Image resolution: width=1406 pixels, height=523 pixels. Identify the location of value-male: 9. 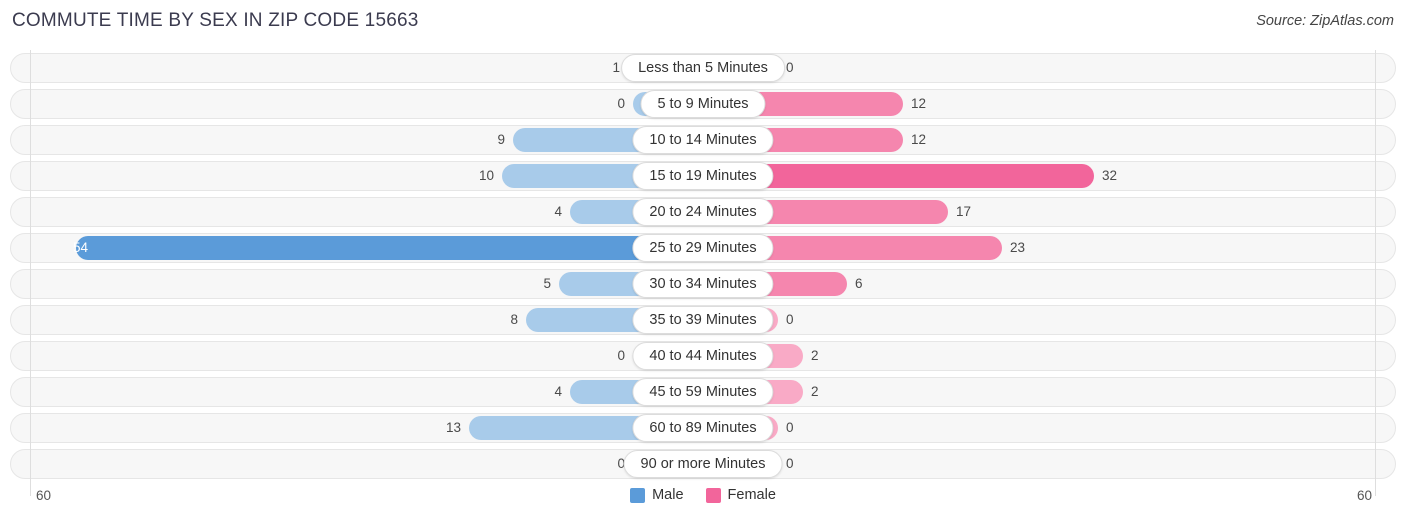
(501, 139).